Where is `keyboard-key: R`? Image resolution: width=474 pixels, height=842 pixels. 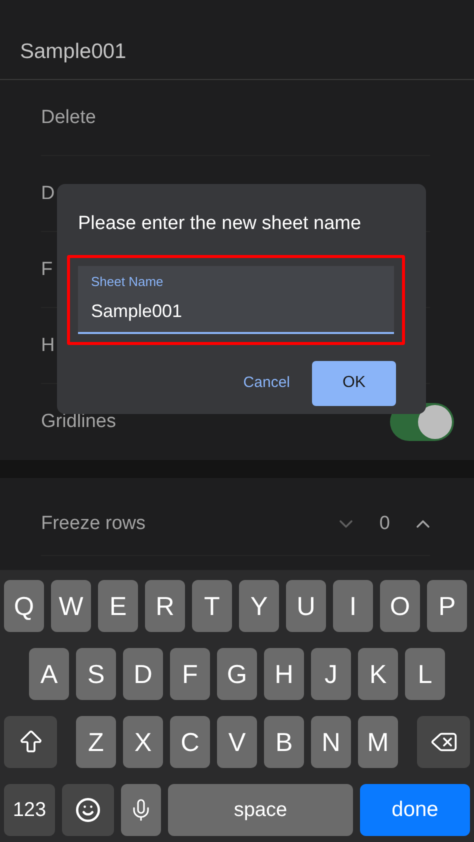
keyboard-key: R is located at coordinates (165, 606).